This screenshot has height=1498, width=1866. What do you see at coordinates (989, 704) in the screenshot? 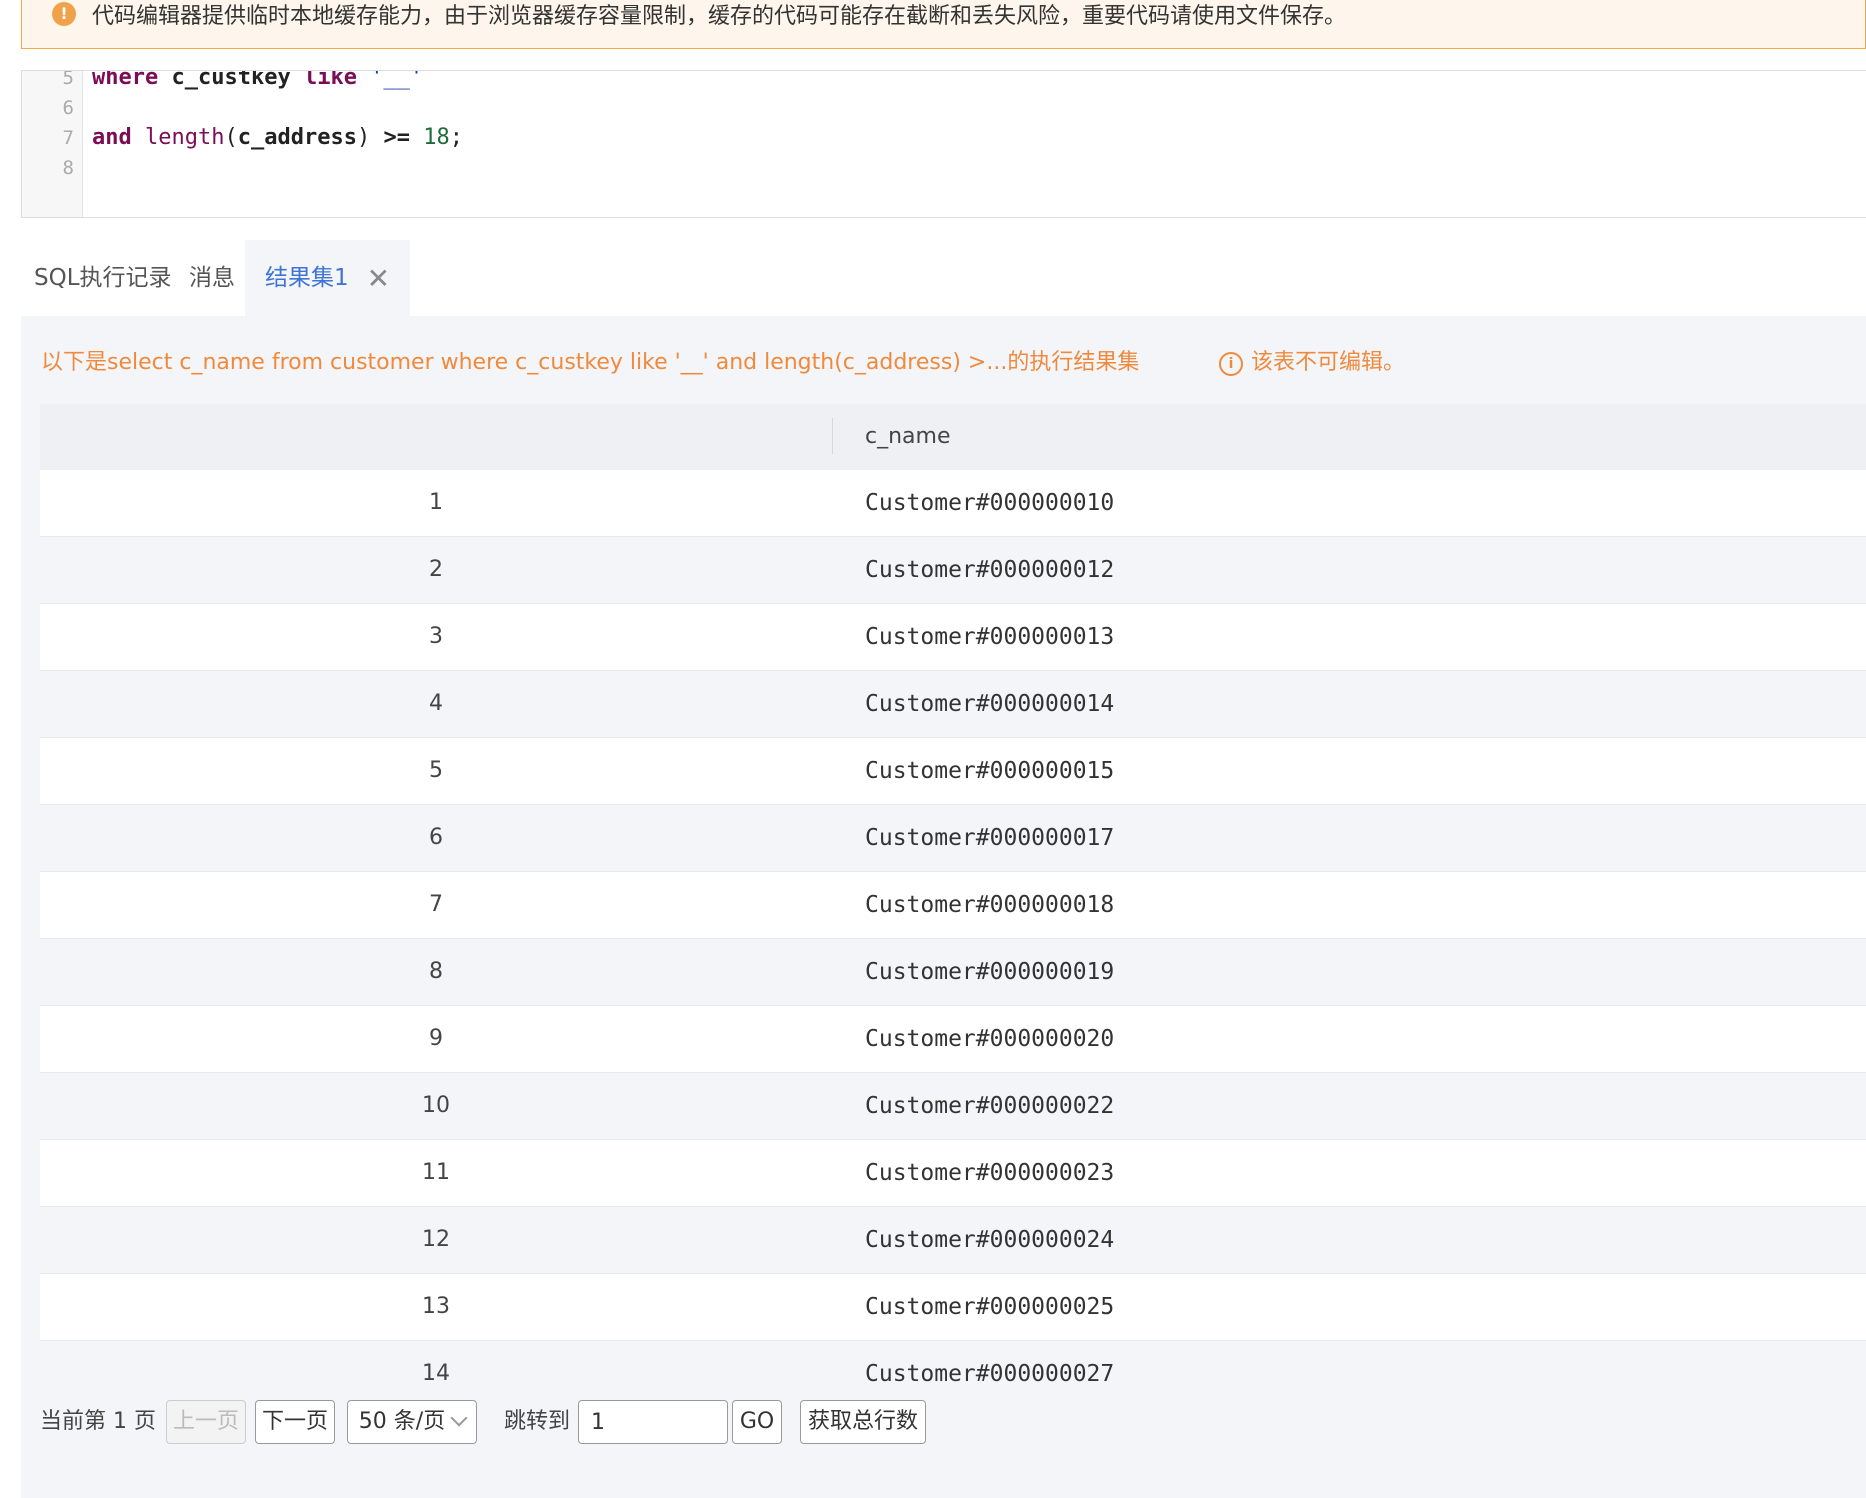
I see `cell-c-name: Customer#000000014` at bounding box center [989, 704].